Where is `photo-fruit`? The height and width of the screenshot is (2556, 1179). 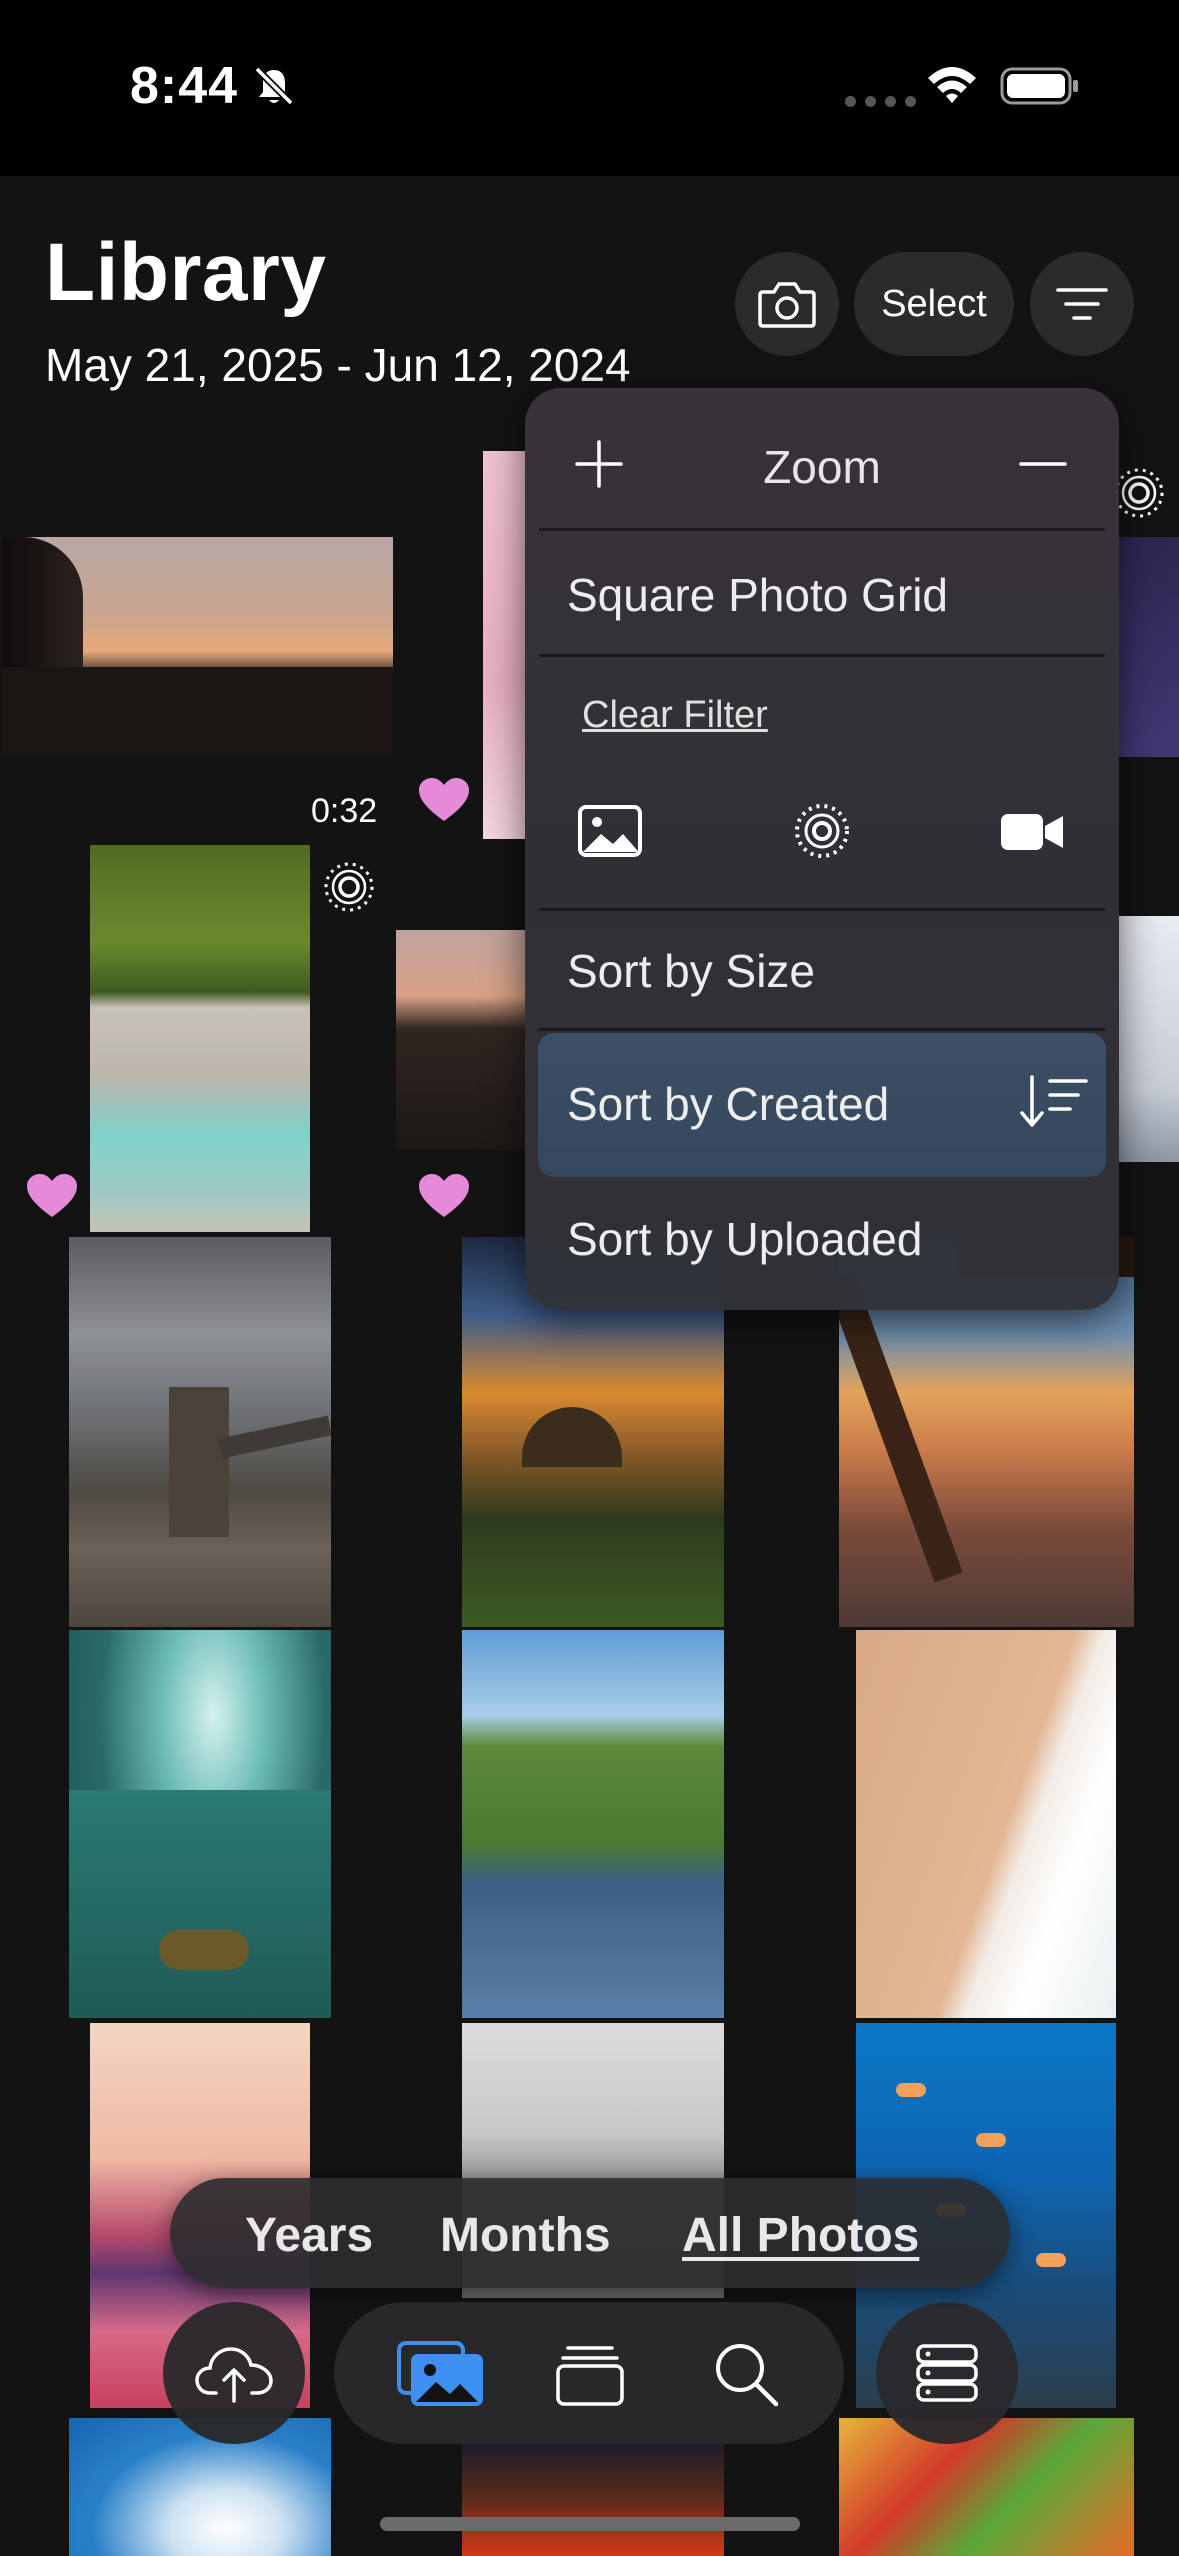
photo-fruit is located at coordinates (986, 2487).